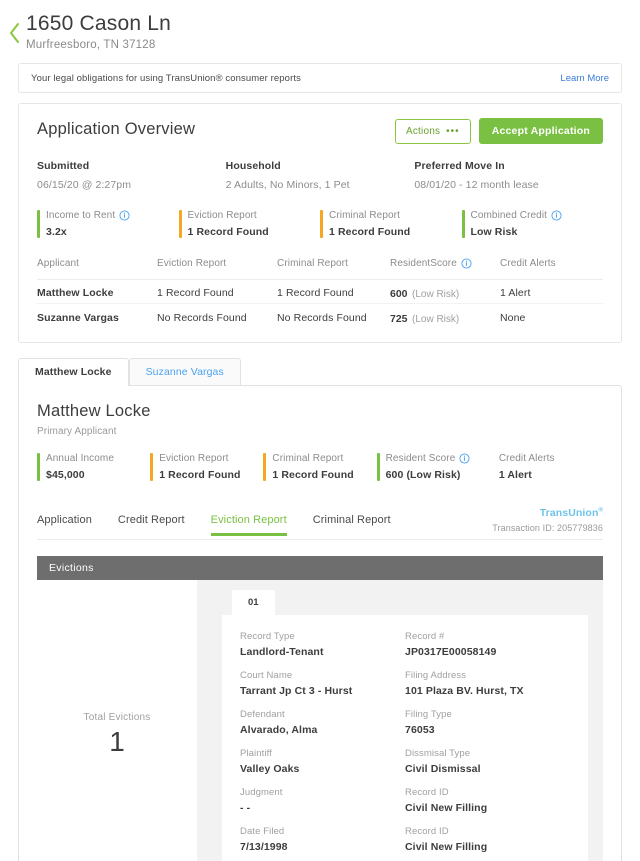 This screenshot has height=861, width=640. Describe the element at coordinates (184, 371) in the screenshot. I see `applicant-tab: Suzanne Vargas` at that location.